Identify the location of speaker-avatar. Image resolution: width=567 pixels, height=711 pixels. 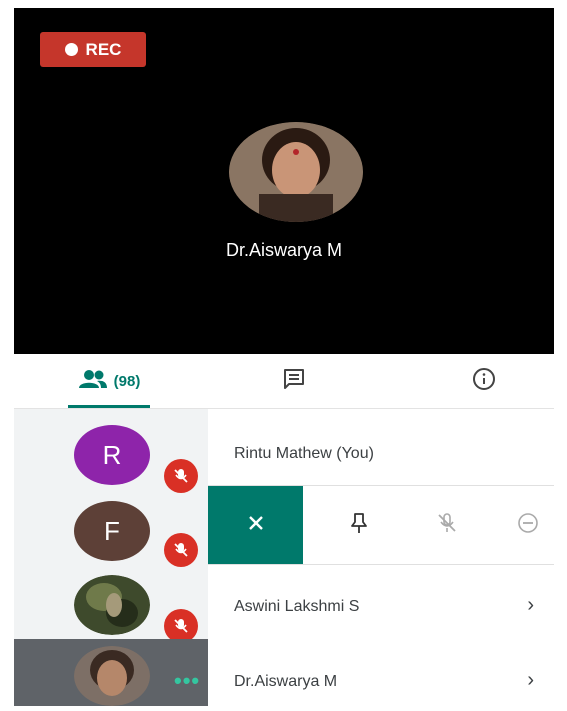
(296, 172).